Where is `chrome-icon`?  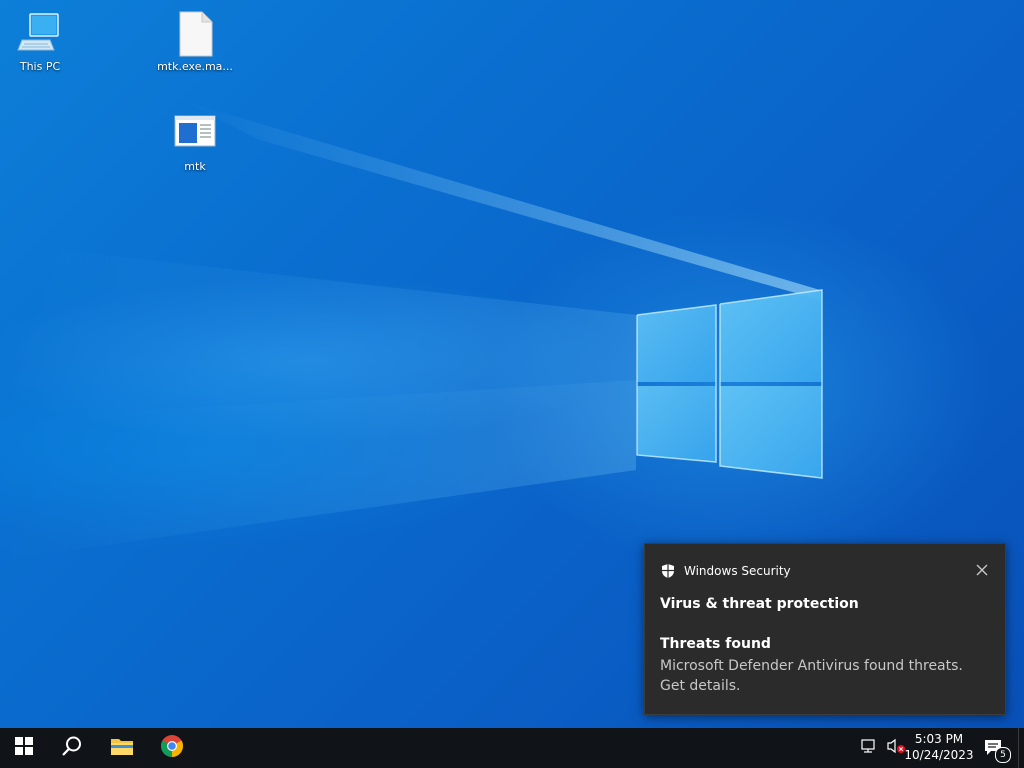
chrome-icon is located at coordinates (172, 748).